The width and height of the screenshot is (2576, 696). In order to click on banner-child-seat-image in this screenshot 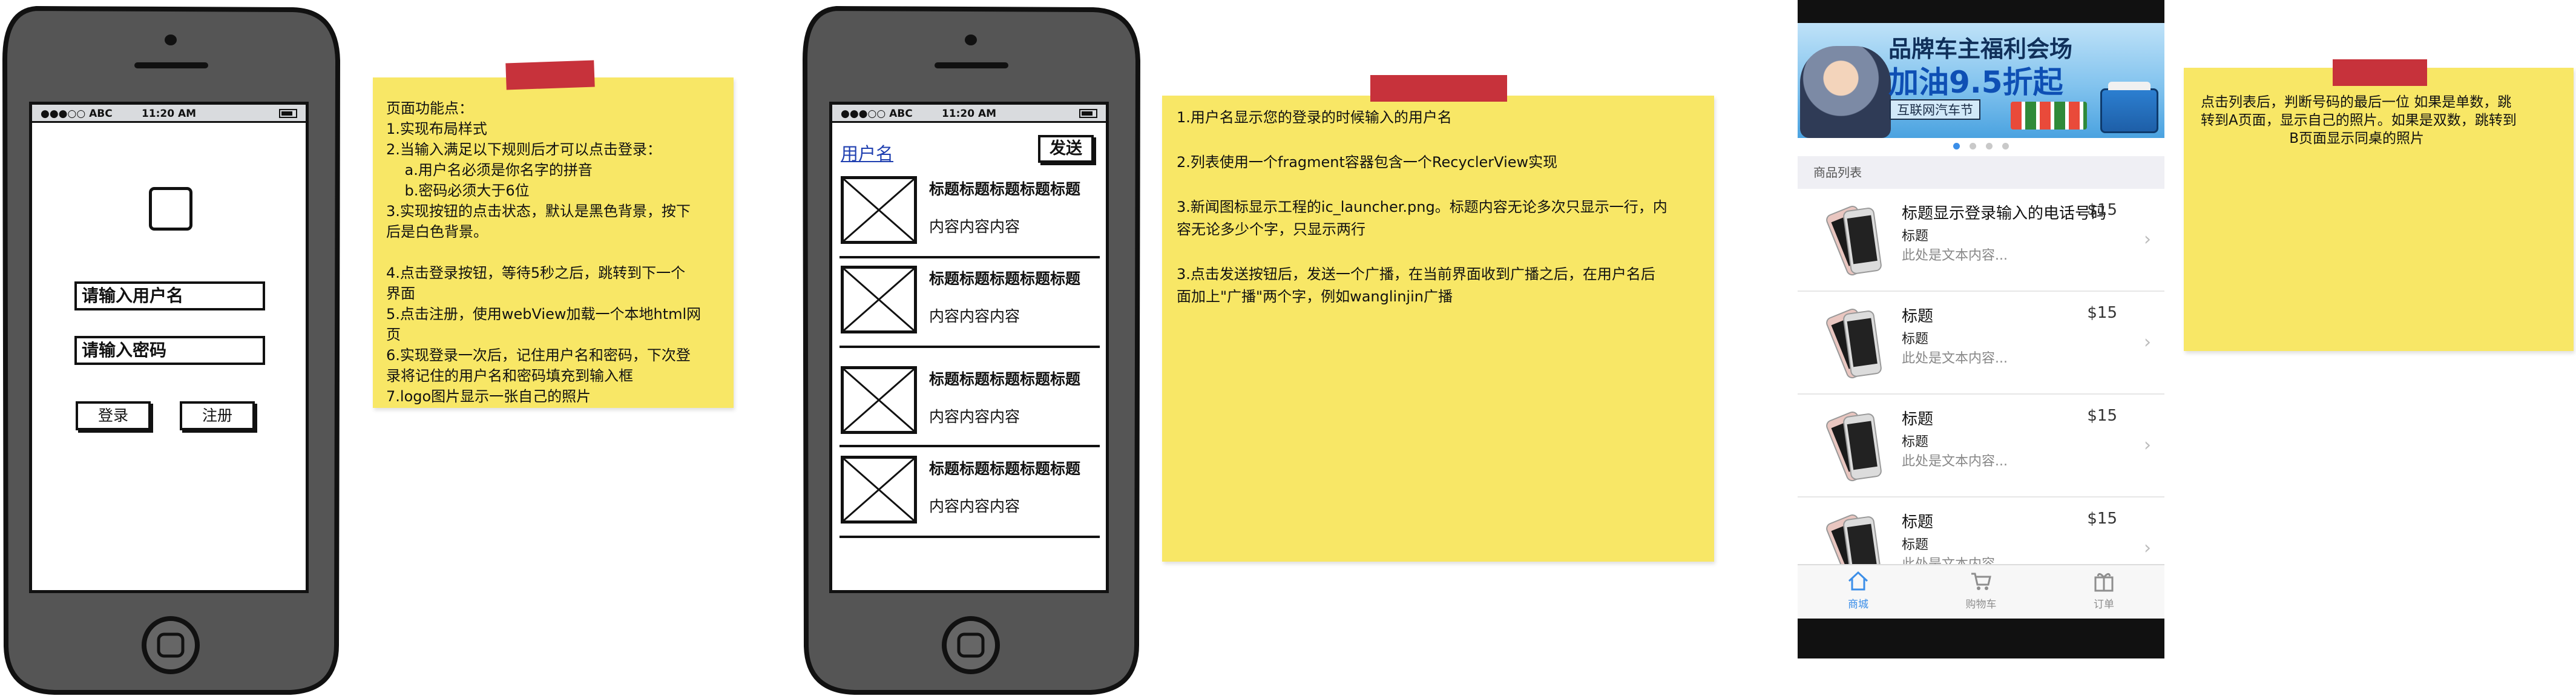, I will do `click(1845, 92)`.